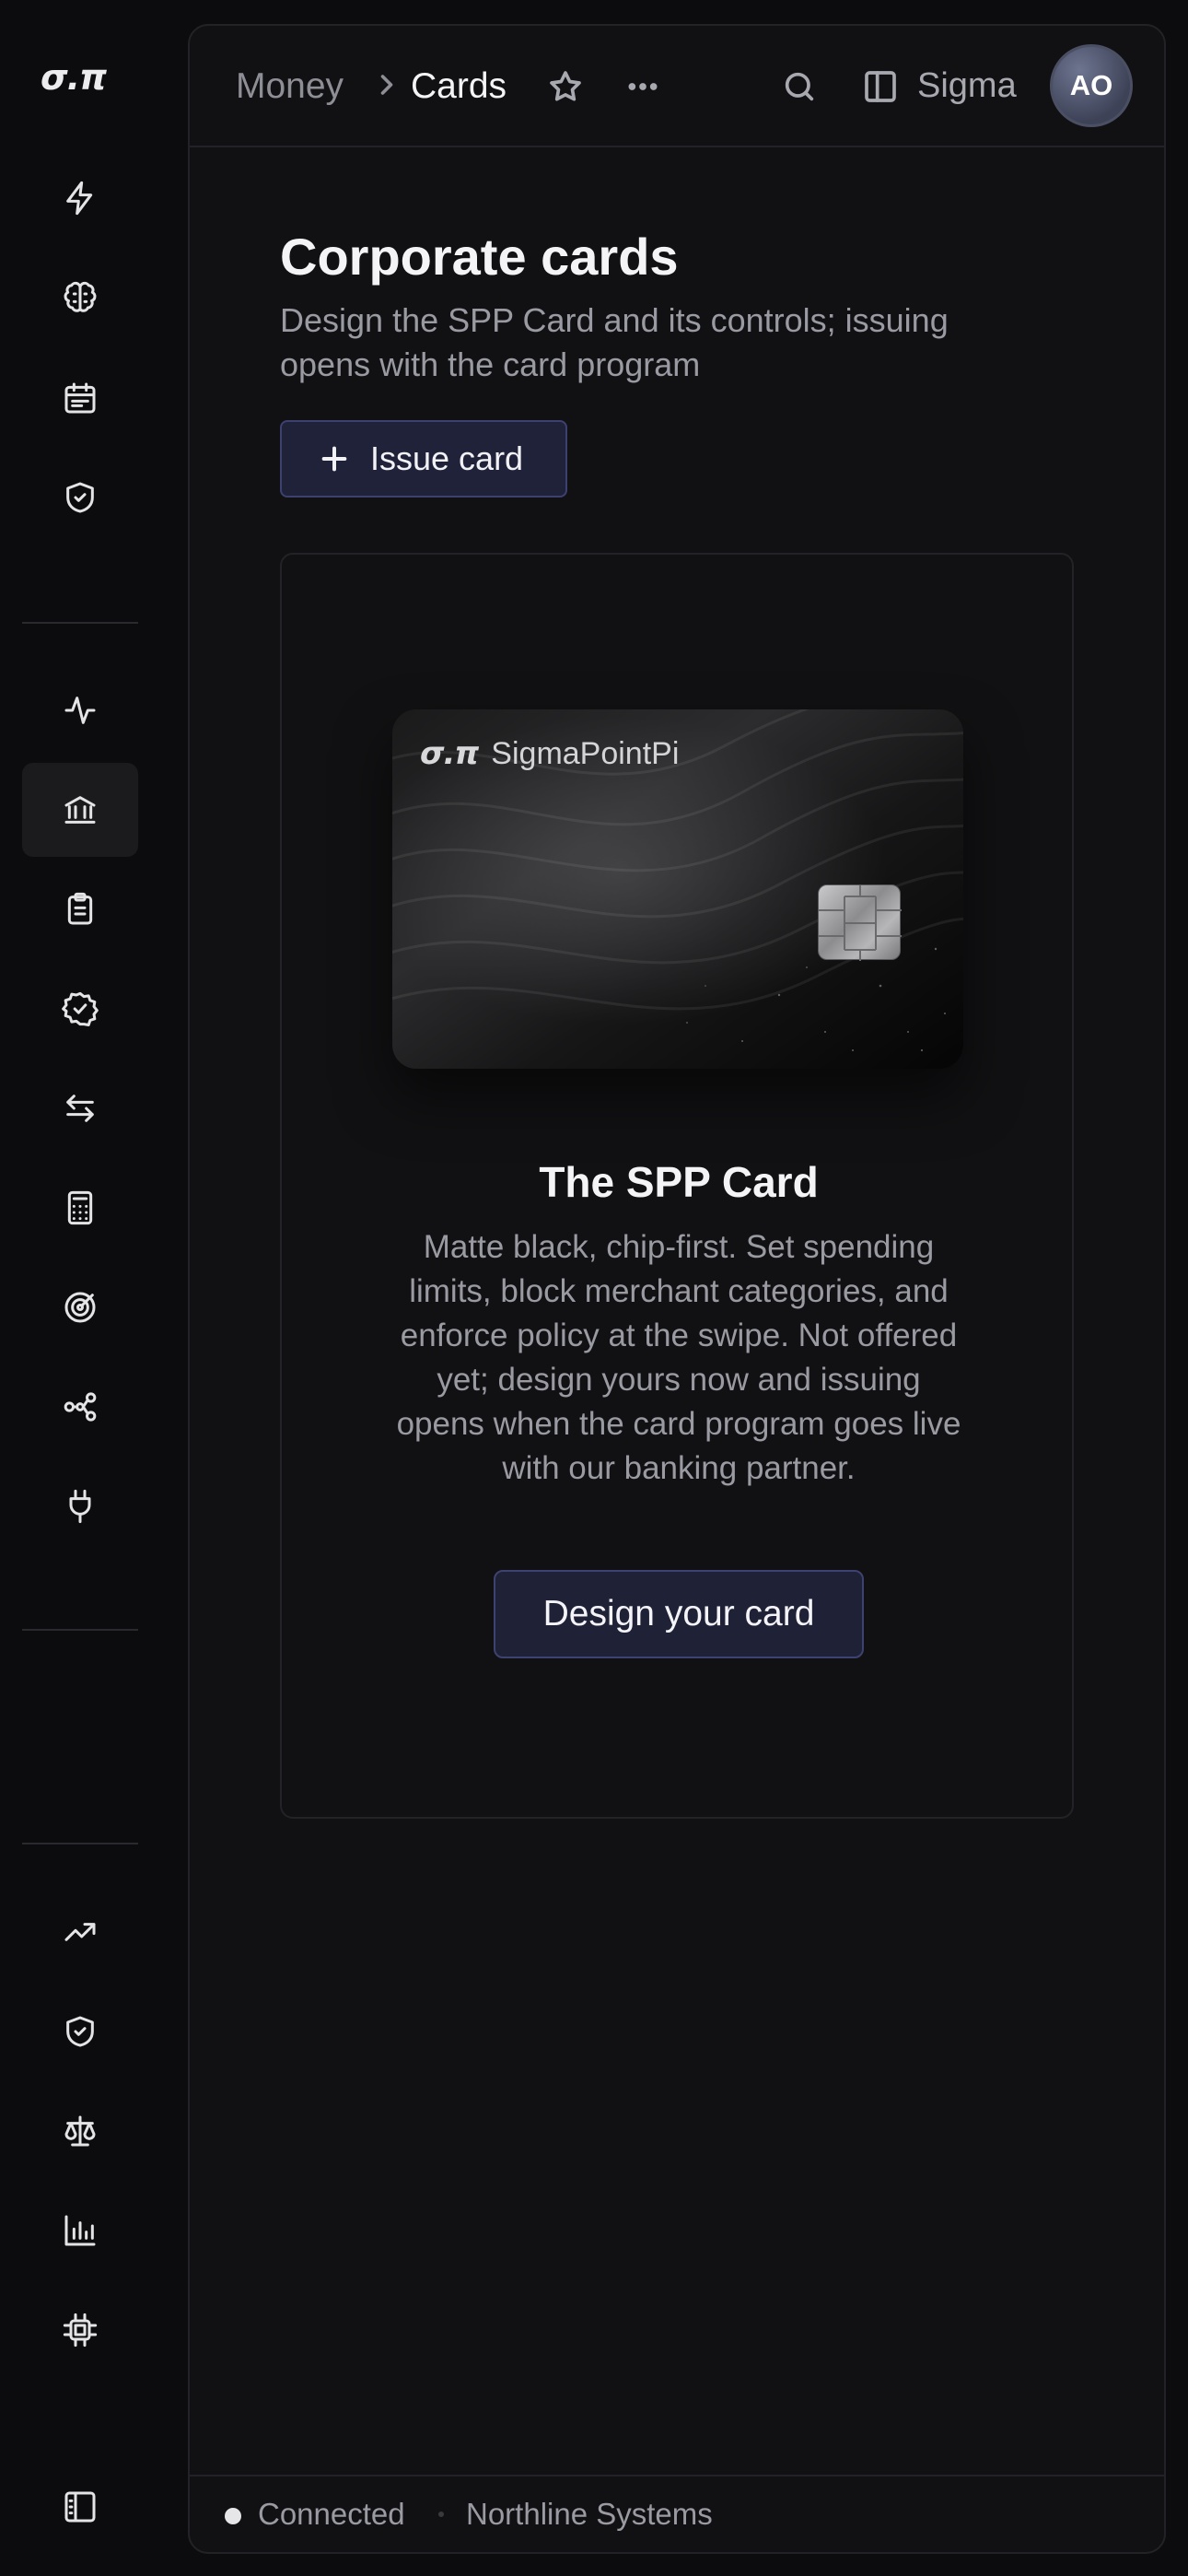 The image size is (1188, 2576). I want to click on plug-icon, so click(80, 1506).